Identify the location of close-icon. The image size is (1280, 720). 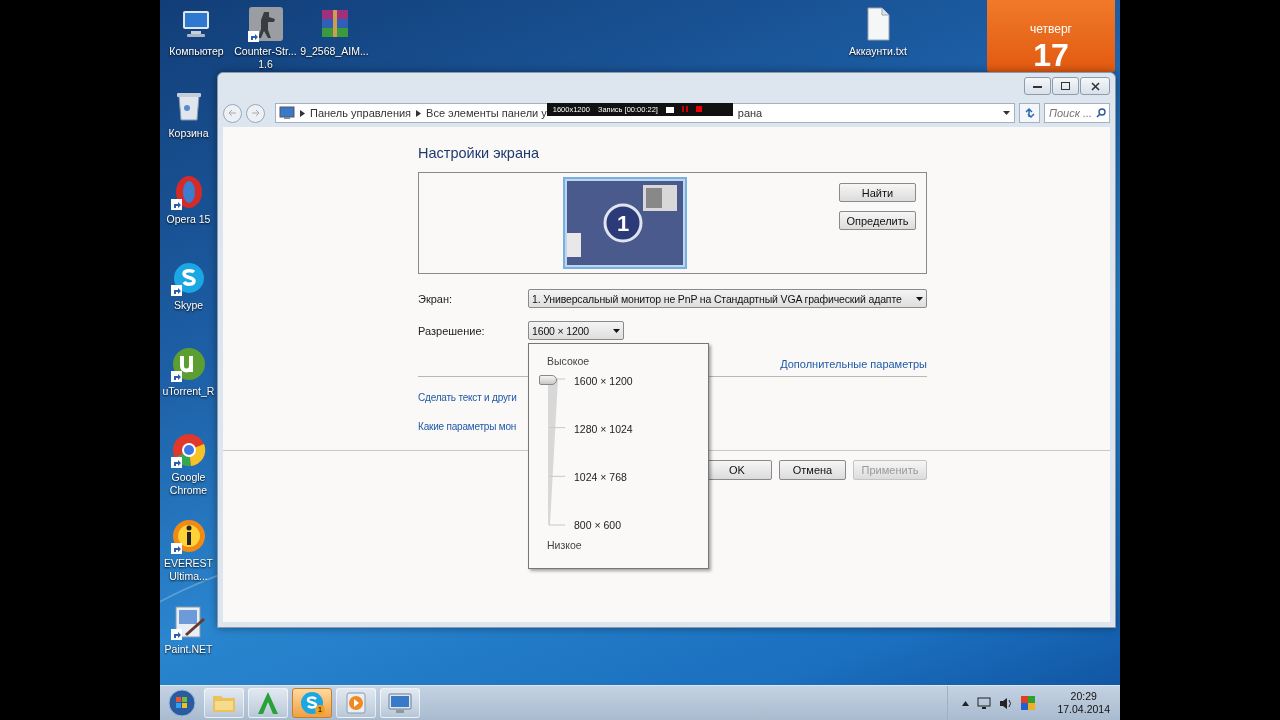
(1095, 86).